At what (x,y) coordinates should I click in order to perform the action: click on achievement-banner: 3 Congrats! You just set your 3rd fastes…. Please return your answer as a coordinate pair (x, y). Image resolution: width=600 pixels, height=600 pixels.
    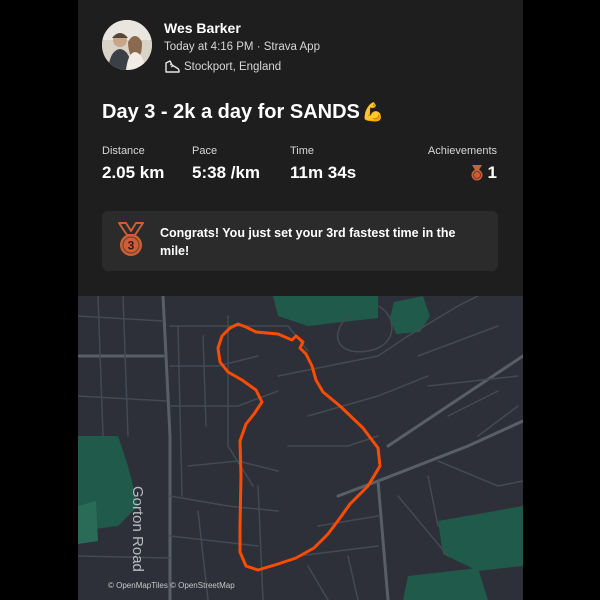
    Looking at the image, I should click on (300, 241).